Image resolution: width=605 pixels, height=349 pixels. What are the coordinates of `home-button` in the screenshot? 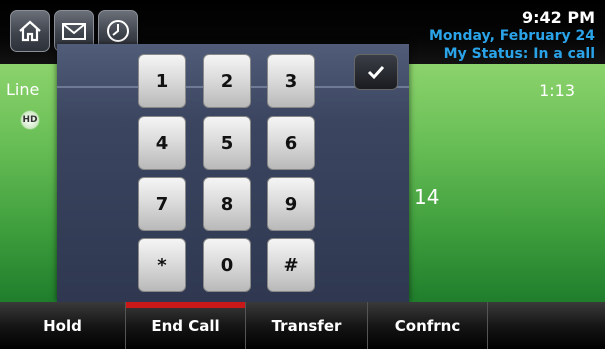 It's located at (30, 31).